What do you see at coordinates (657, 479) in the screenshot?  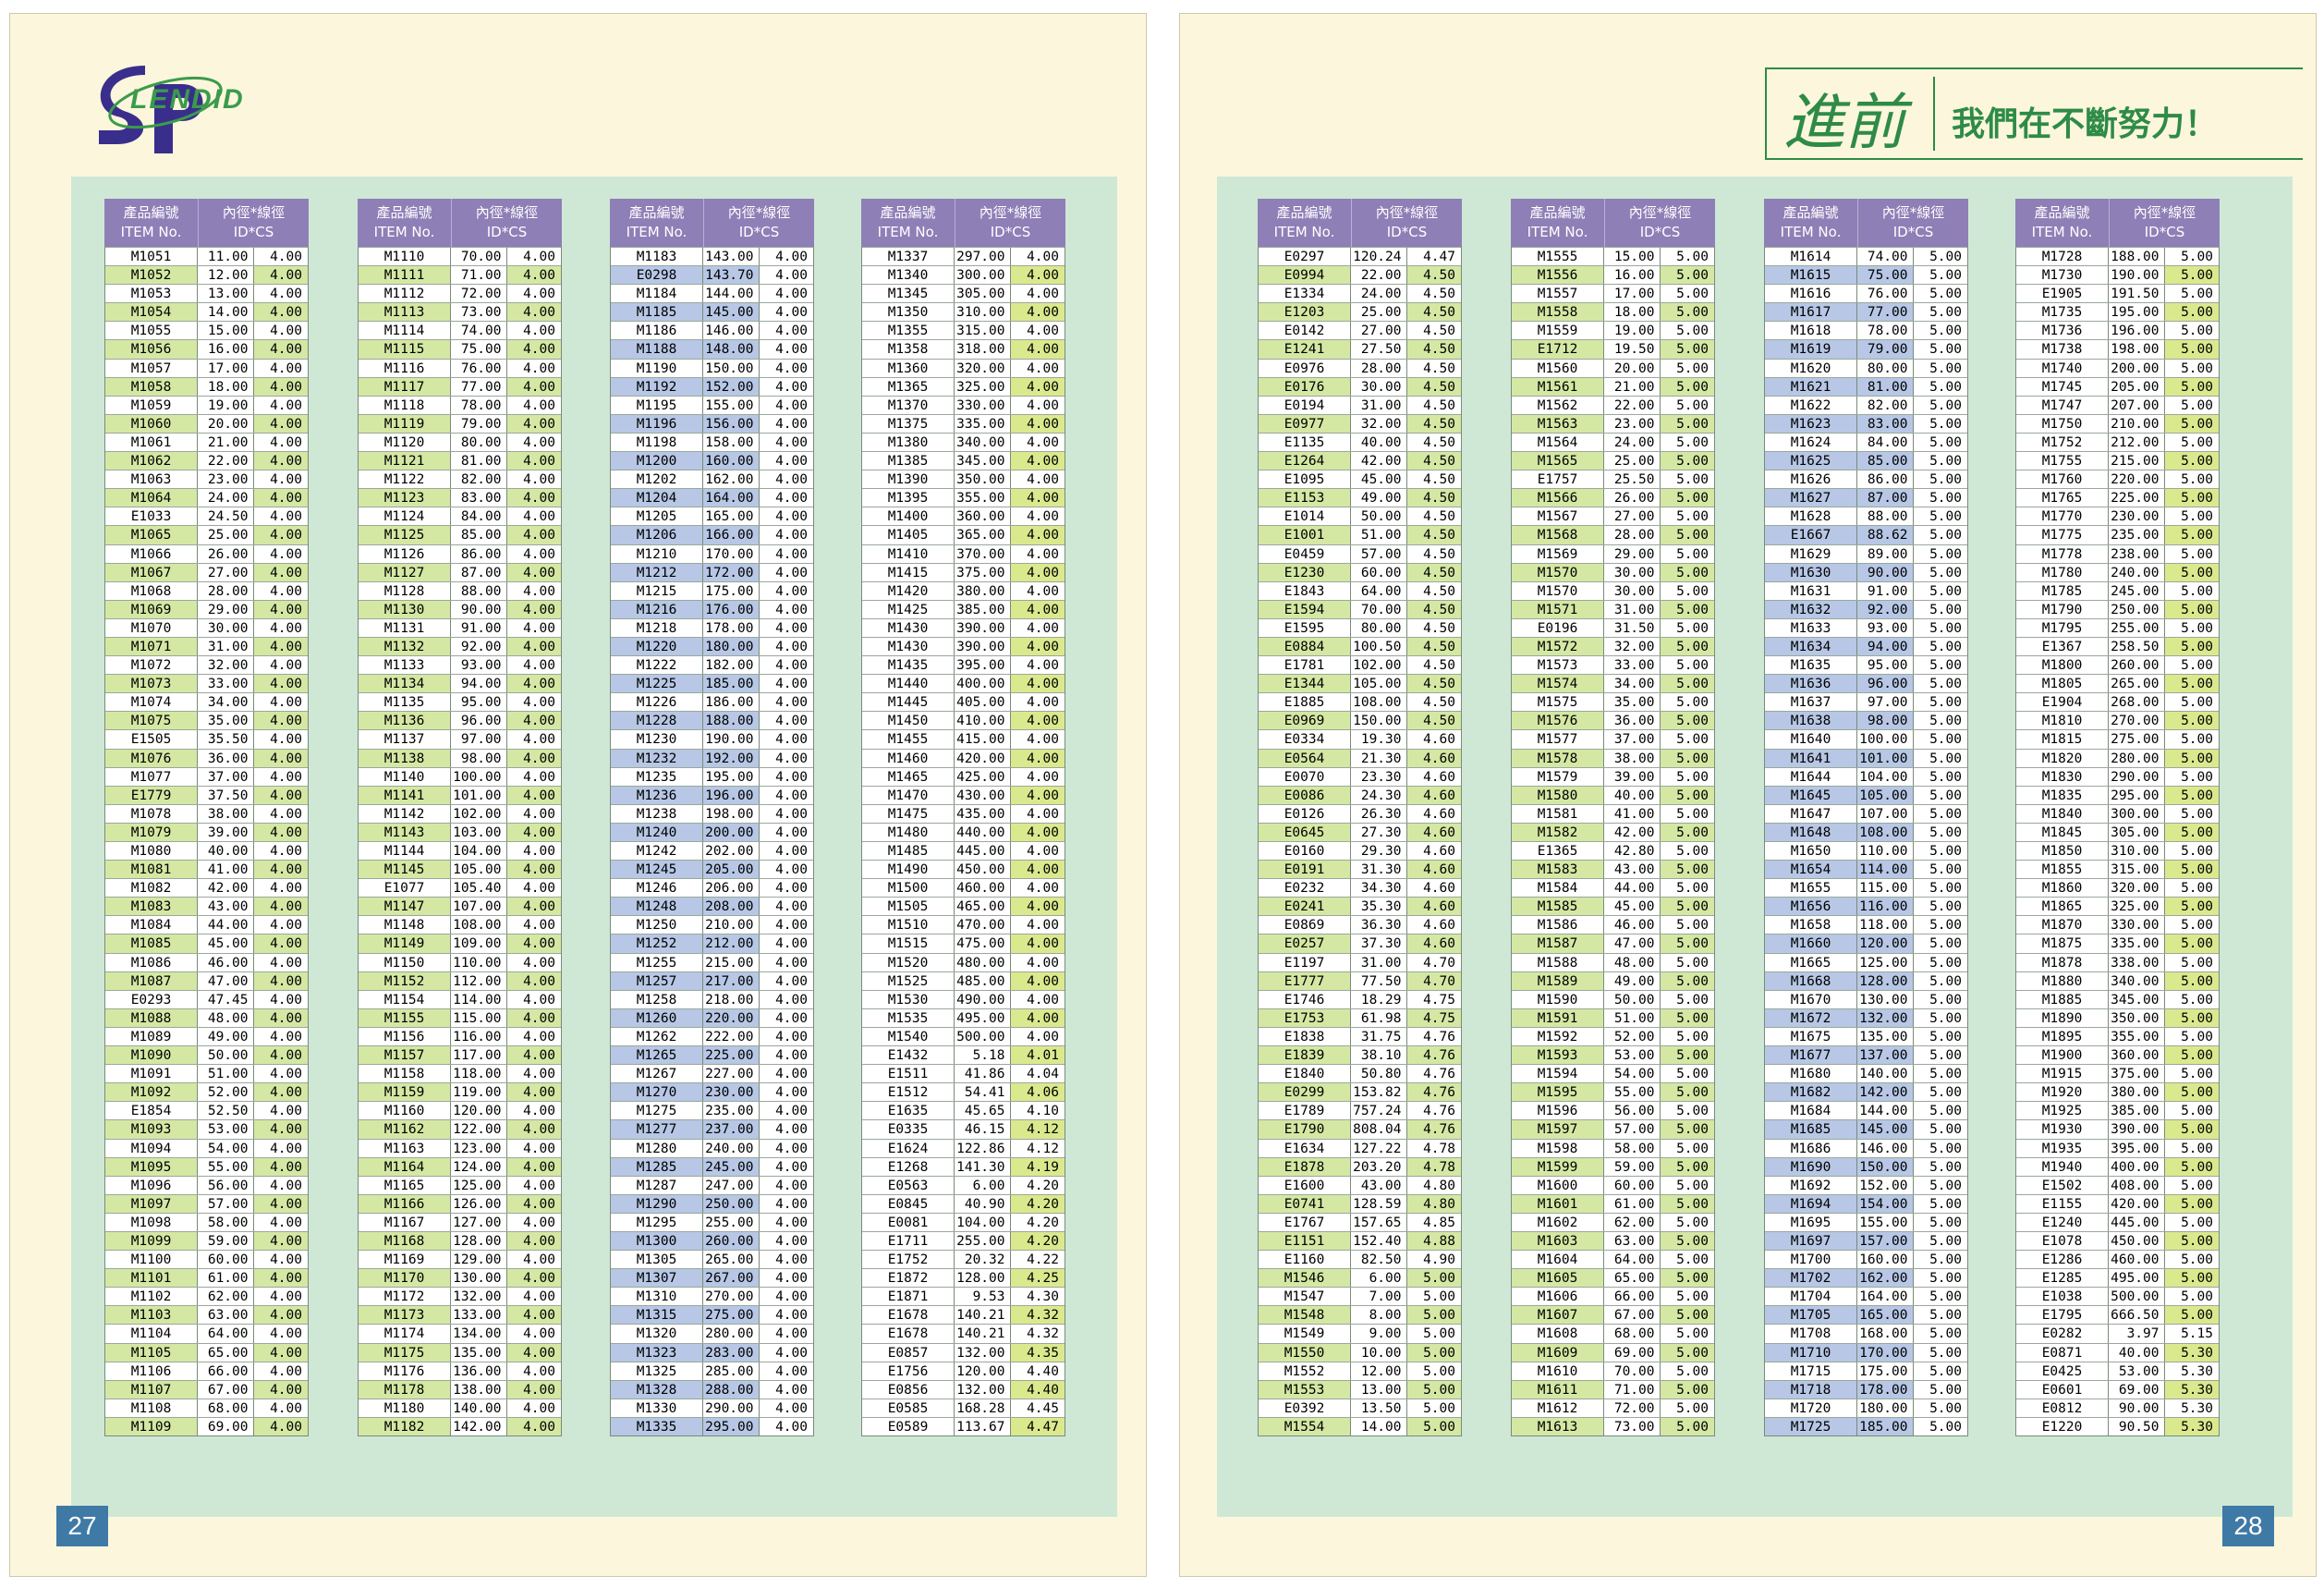 I see `item-no-cell: M1202` at bounding box center [657, 479].